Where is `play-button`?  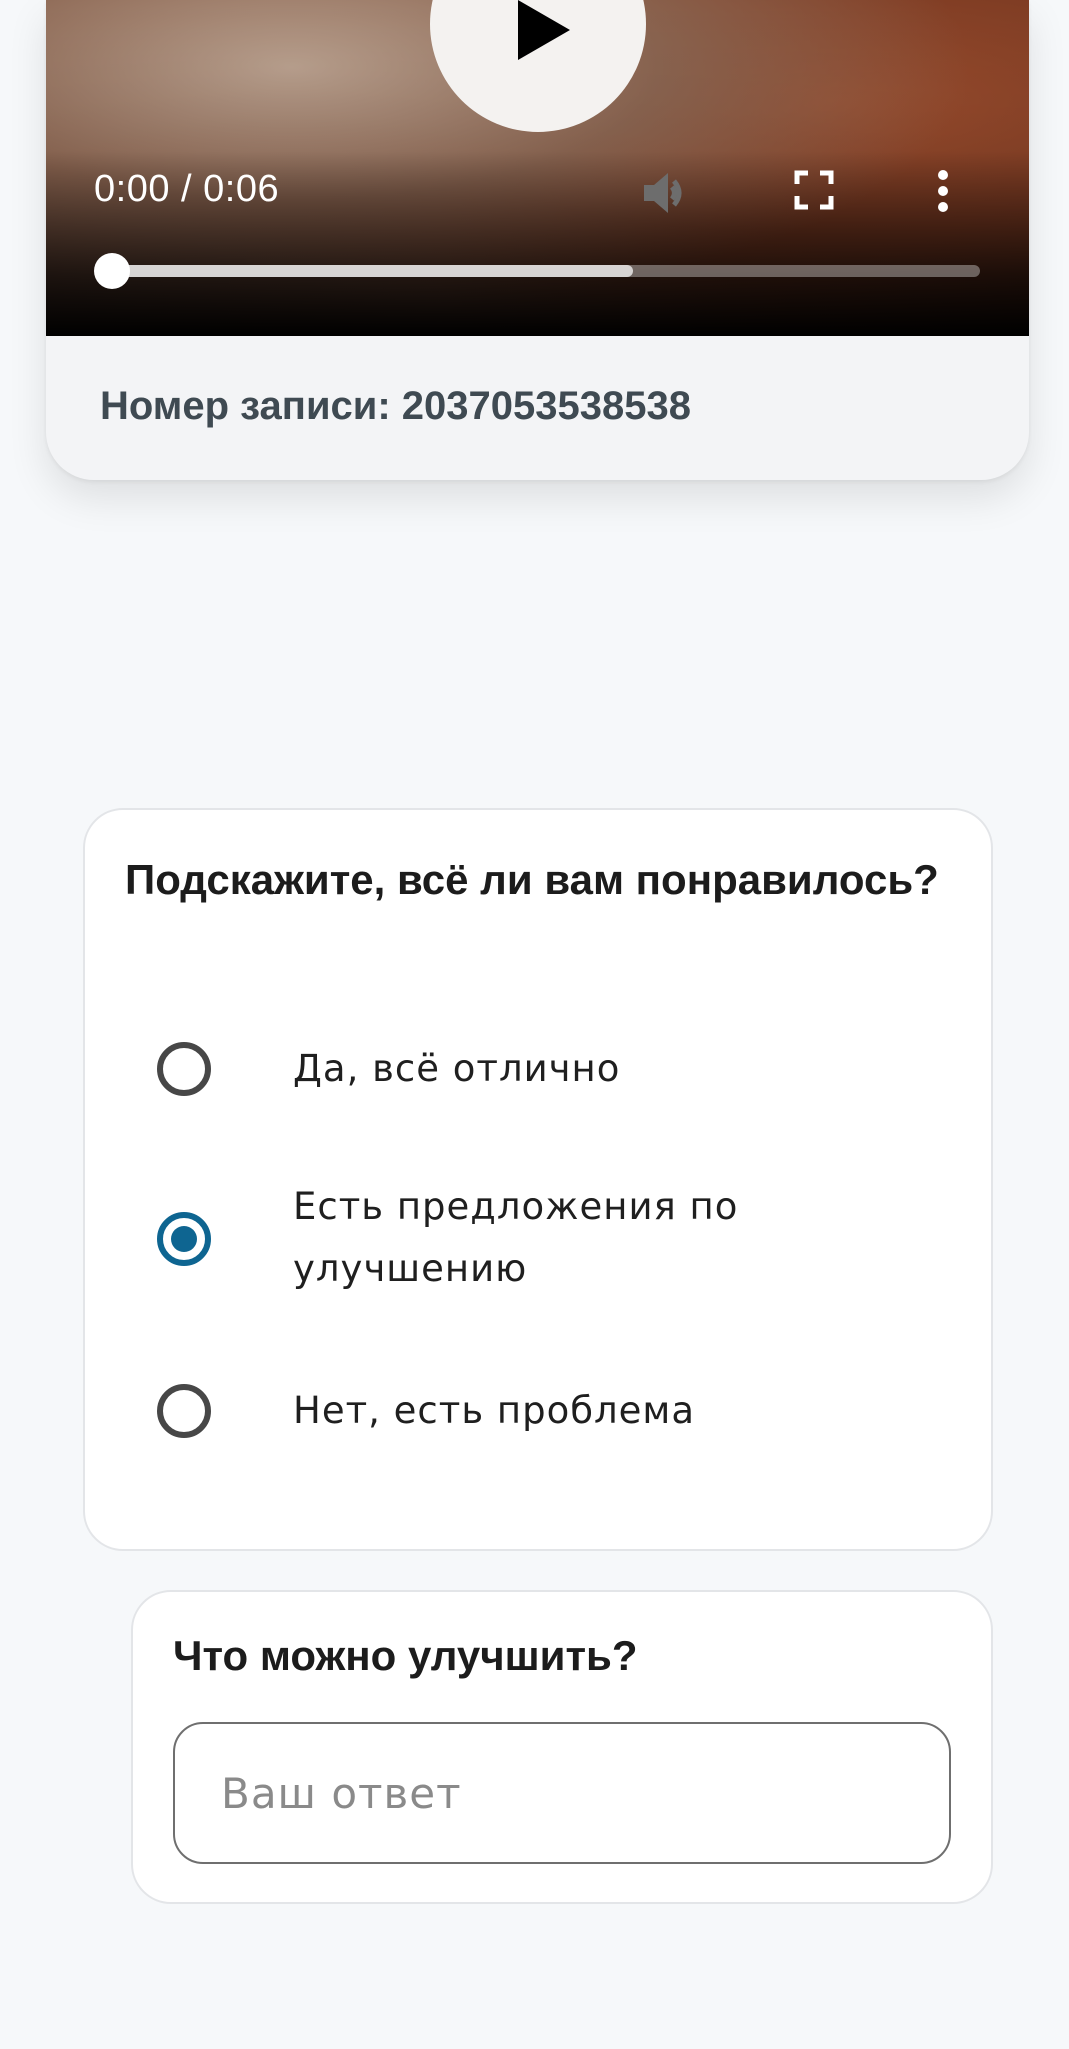
play-button is located at coordinates (538, 66).